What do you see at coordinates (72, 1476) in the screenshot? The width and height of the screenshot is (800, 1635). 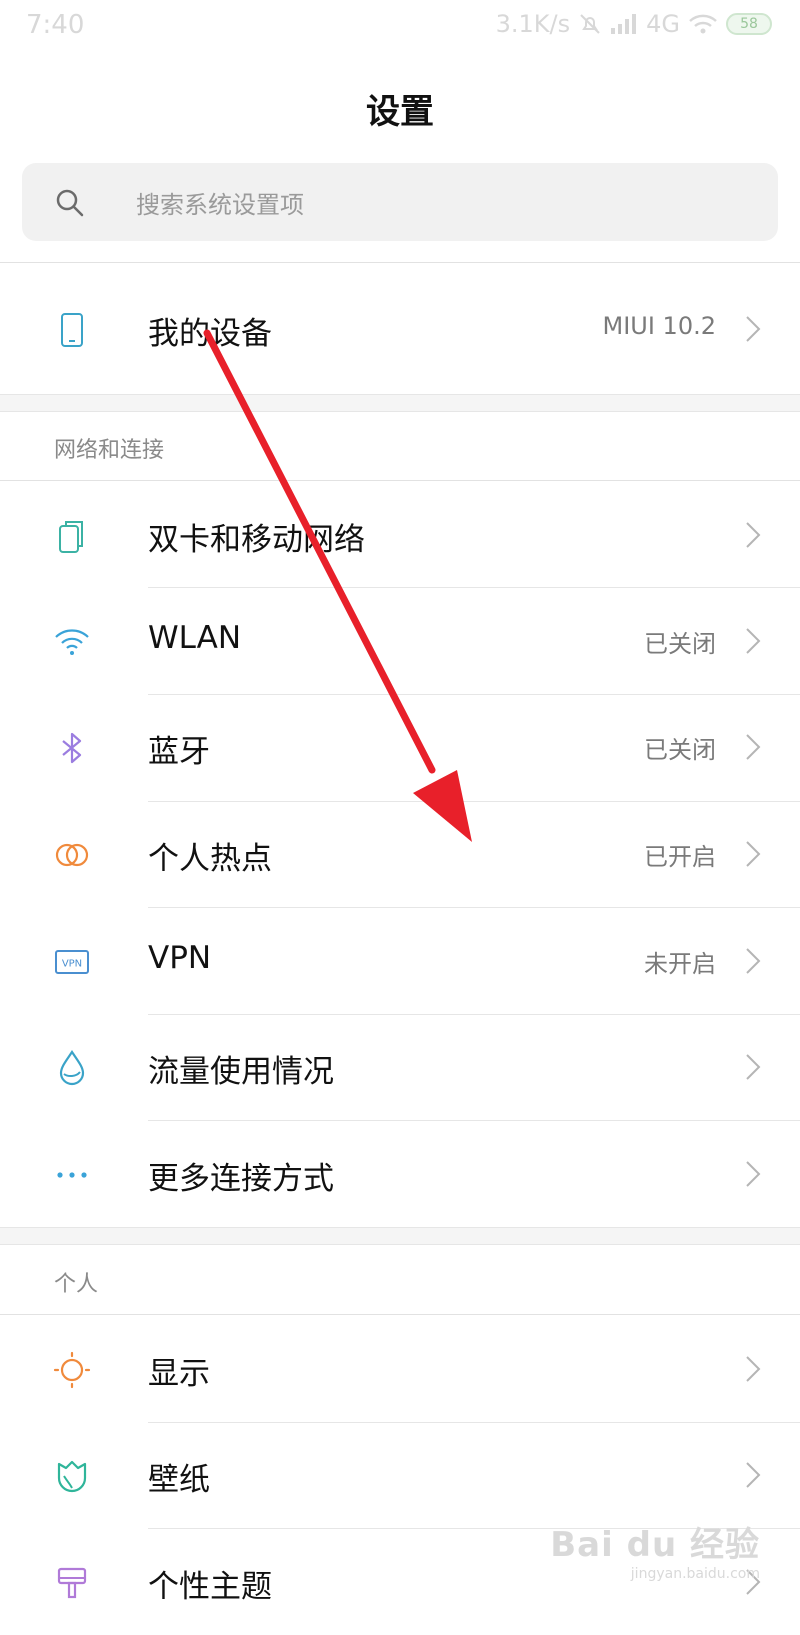 I see `wallpaper-icon` at bounding box center [72, 1476].